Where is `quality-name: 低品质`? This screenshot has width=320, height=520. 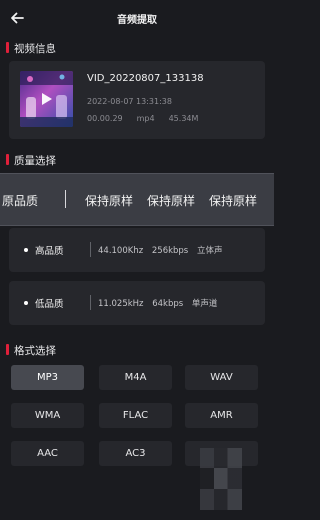 quality-name: 低品质 is located at coordinates (49, 304).